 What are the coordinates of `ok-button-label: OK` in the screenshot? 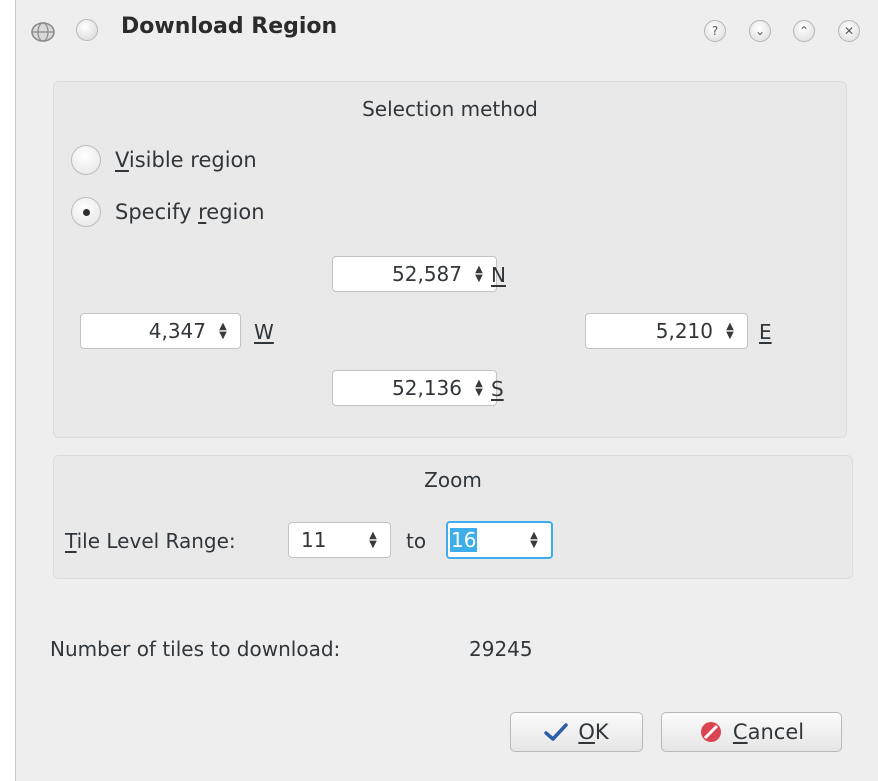 It's located at (593, 732).